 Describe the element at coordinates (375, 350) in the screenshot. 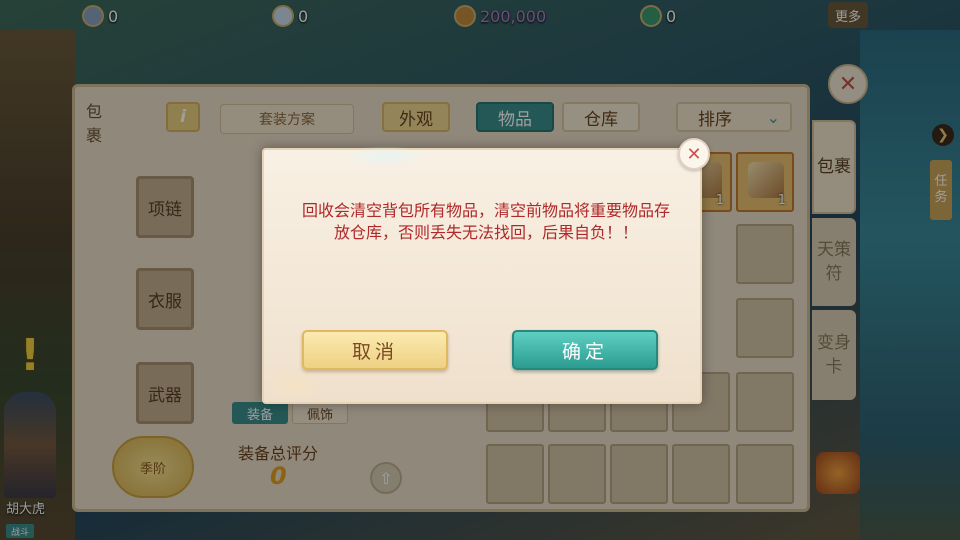

I see `cancel-button: 取消` at that location.